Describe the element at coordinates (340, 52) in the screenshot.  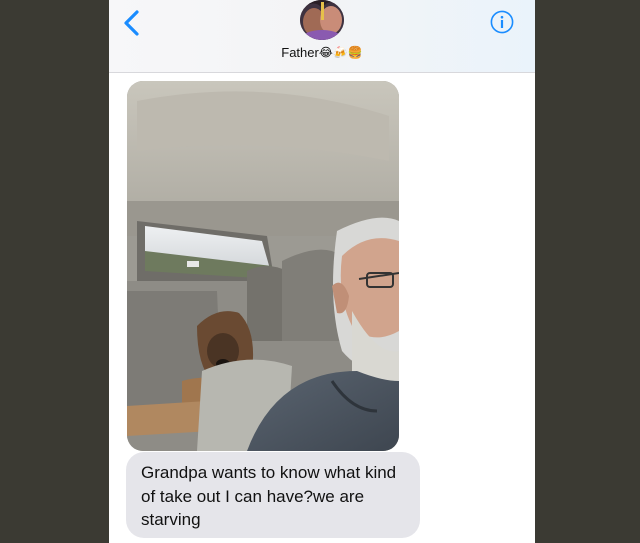
I see `contact-emoji: 😂🍻🍔` at that location.